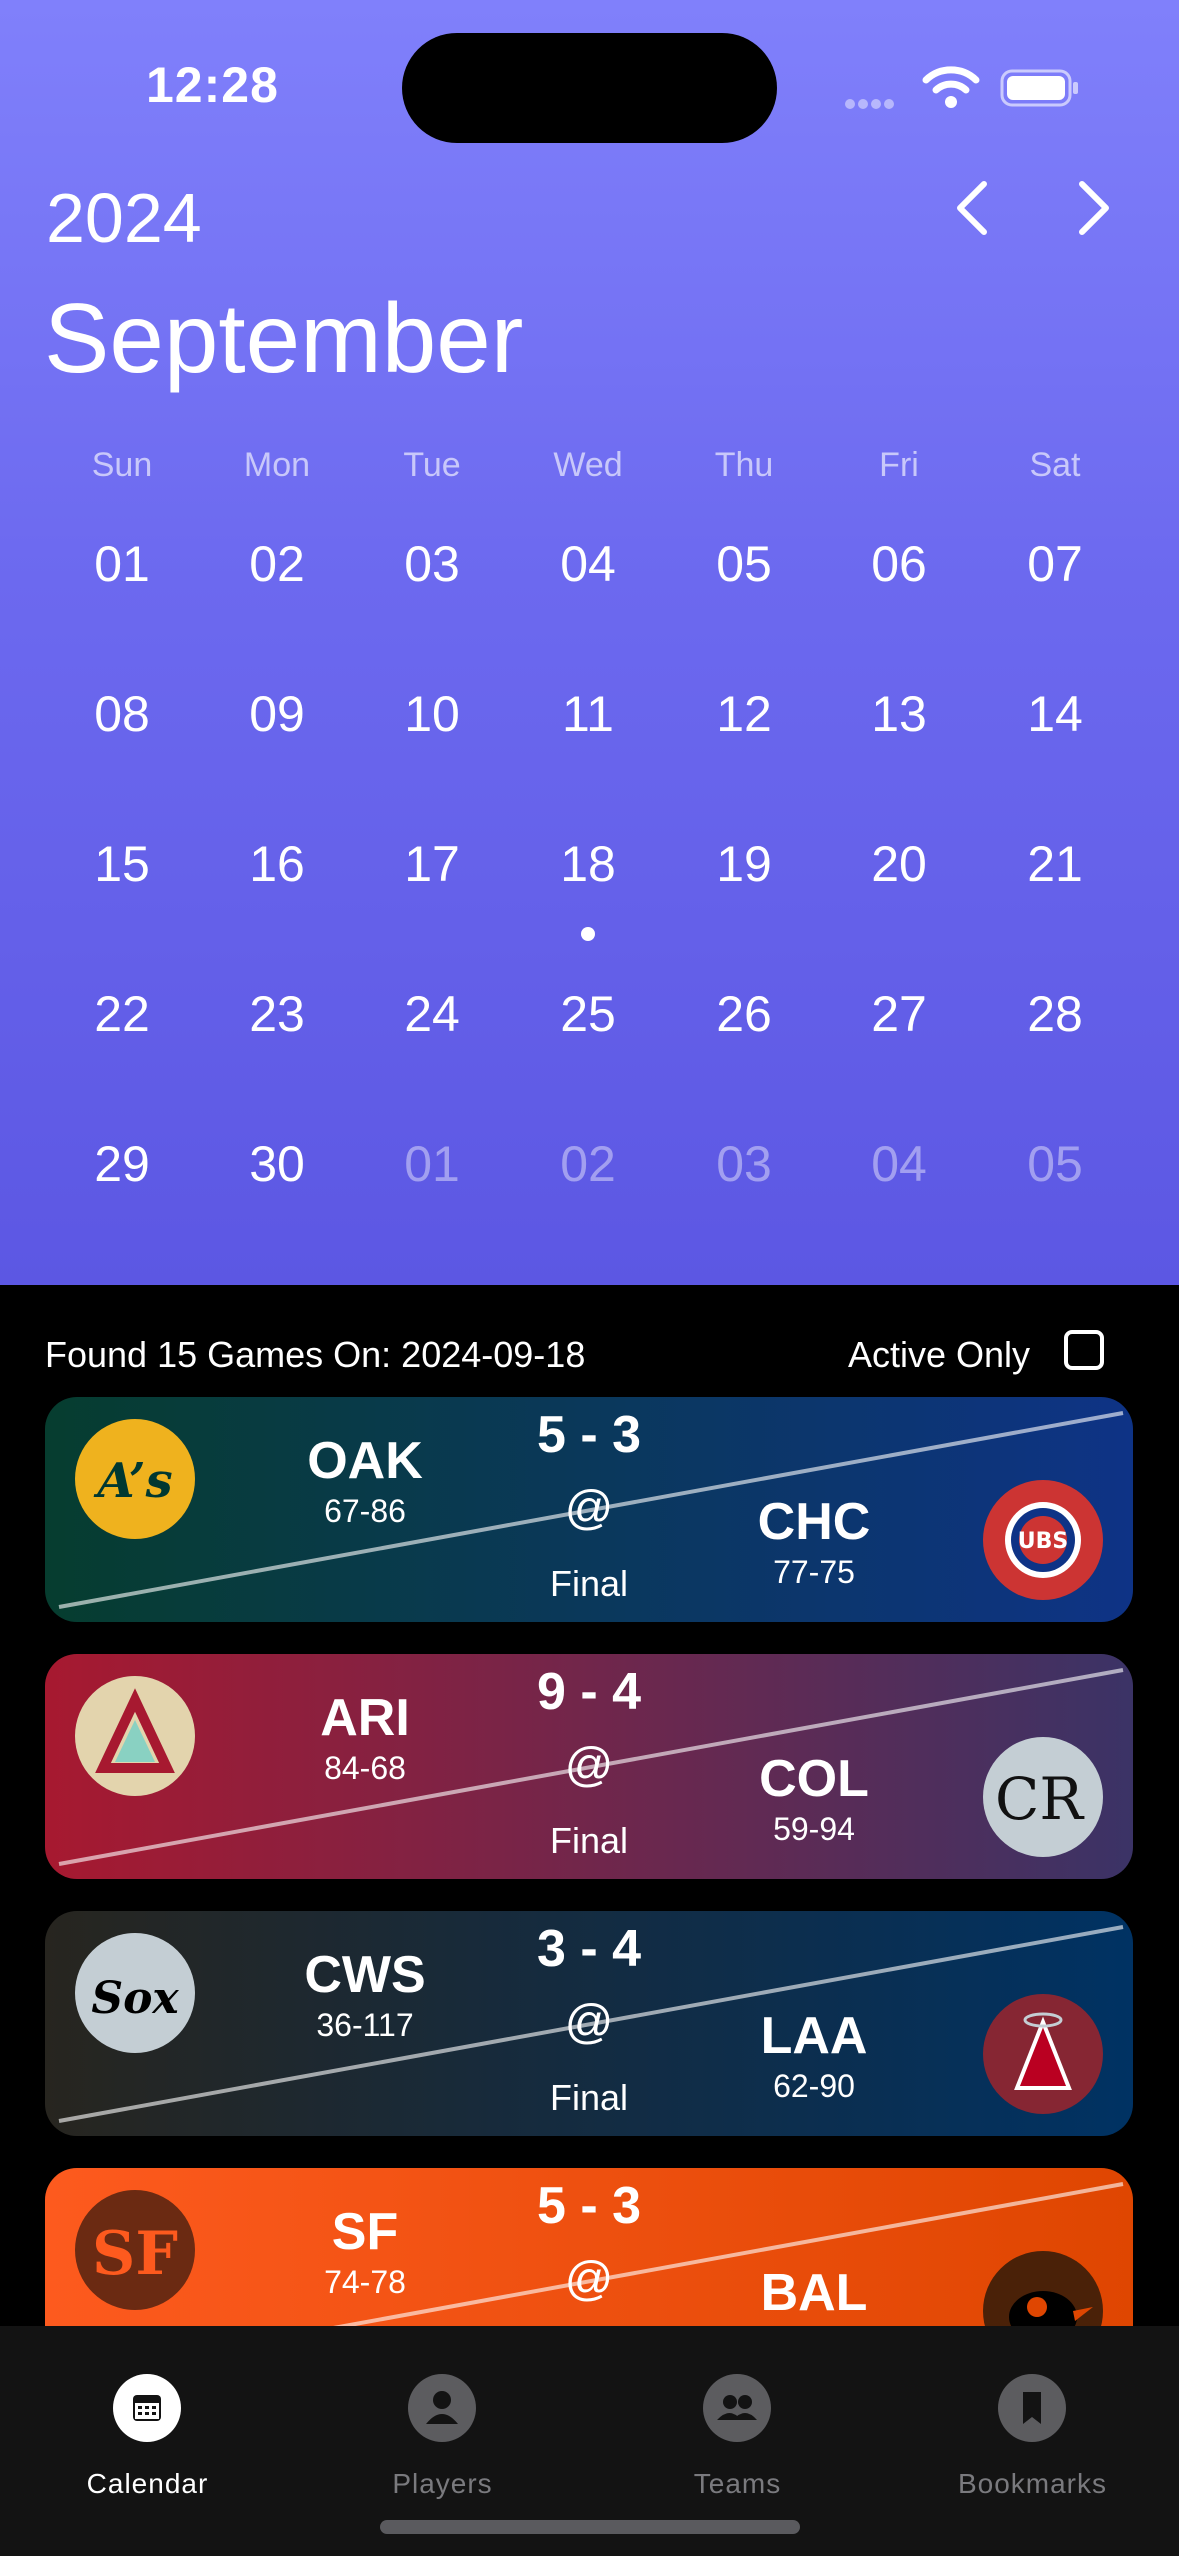 This screenshot has width=1179, height=2556. What do you see at coordinates (814, 1572) in the screenshot?
I see `home-team-record: 77-75` at bounding box center [814, 1572].